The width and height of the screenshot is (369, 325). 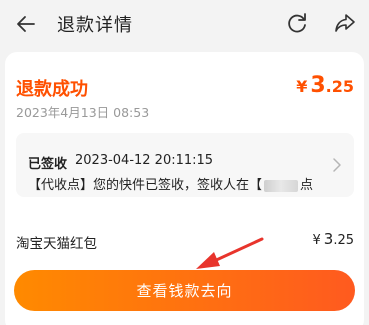 What do you see at coordinates (318, 85) in the screenshot?
I see `refund-amount-int: 3` at bounding box center [318, 85].